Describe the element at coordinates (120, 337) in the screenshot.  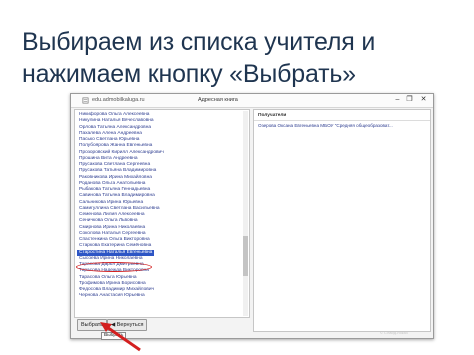
I see `pointer-arrow-icon` at that location.